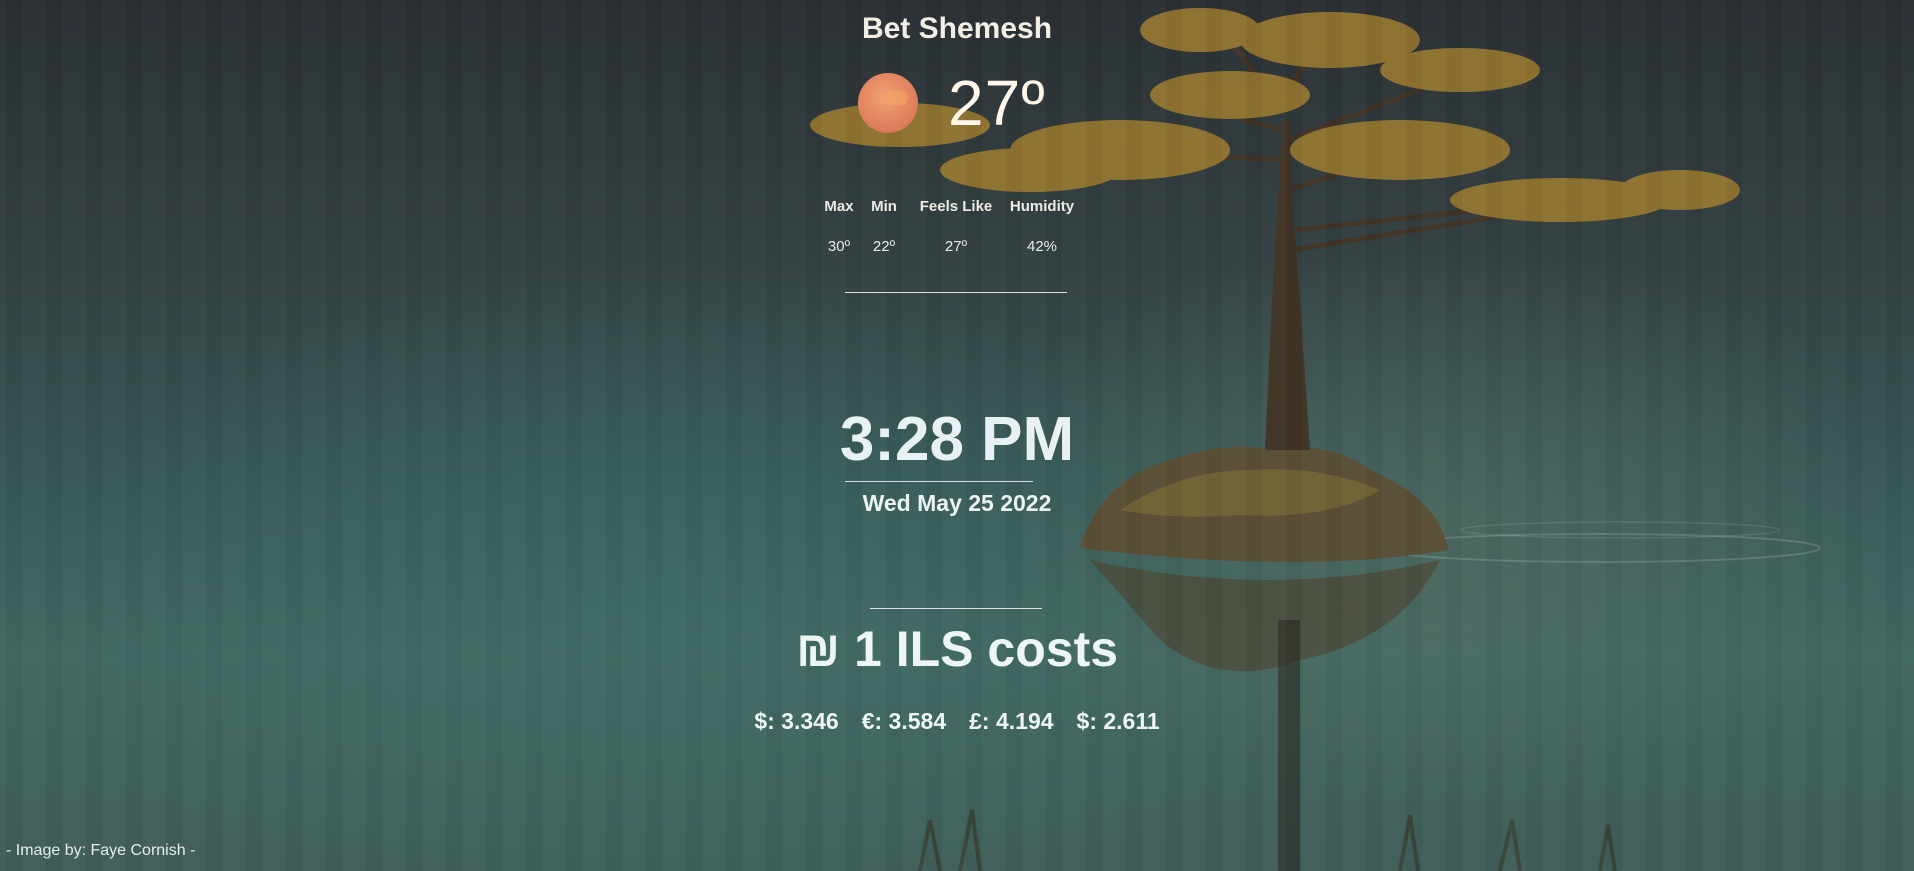 The height and width of the screenshot is (871, 1914). Describe the element at coordinates (884, 226) in the screenshot. I see `stat-min: Min 22º` at that location.